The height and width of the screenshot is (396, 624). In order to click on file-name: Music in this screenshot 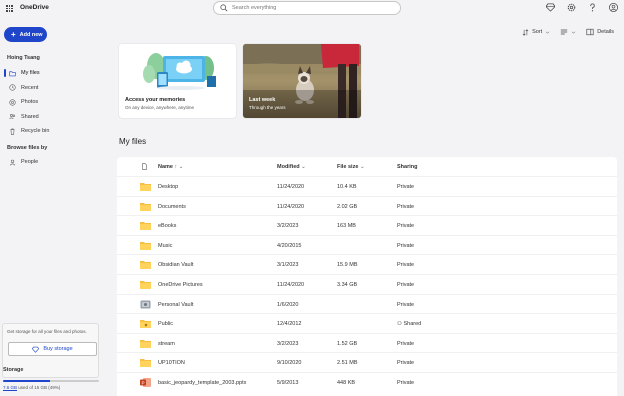, I will do `click(165, 246)`.